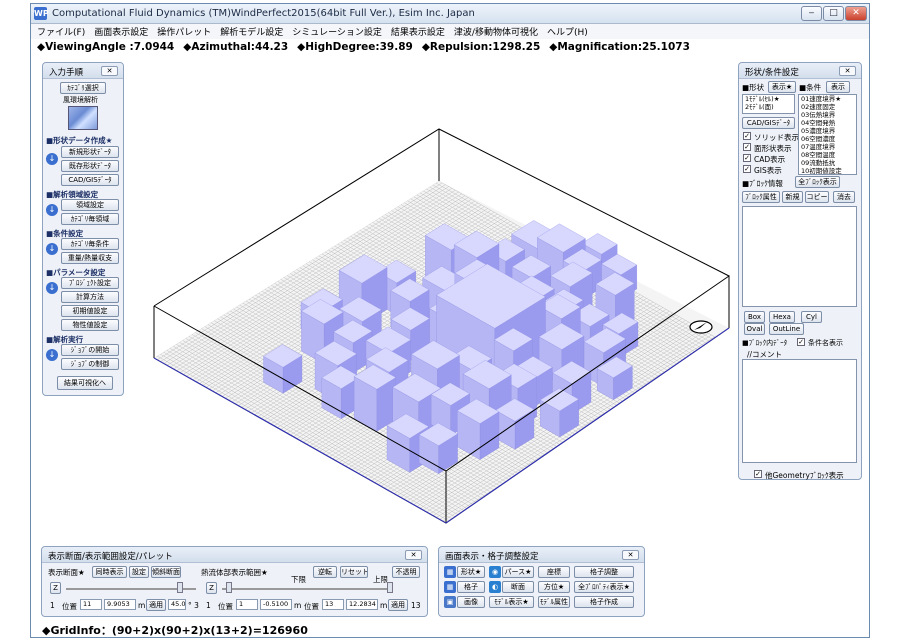 The image size is (900, 641). What do you see at coordinates (398, 605) in the screenshot?
I see `right-apply-button: 適用` at bounding box center [398, 605].